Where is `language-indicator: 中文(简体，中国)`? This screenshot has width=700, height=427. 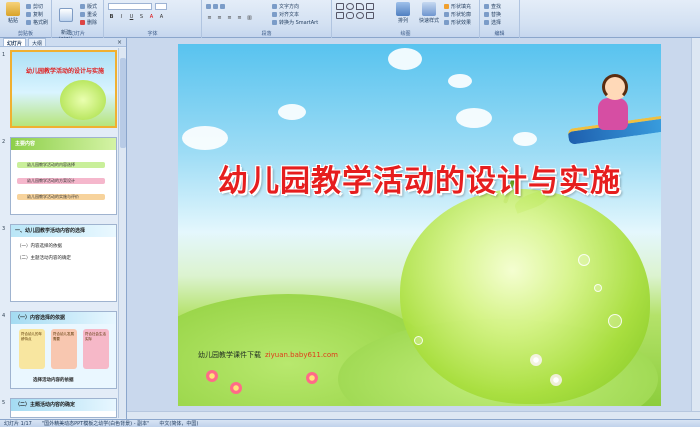 language-indicator: 中文(简体，中国) is located at coordinates (178, 423).